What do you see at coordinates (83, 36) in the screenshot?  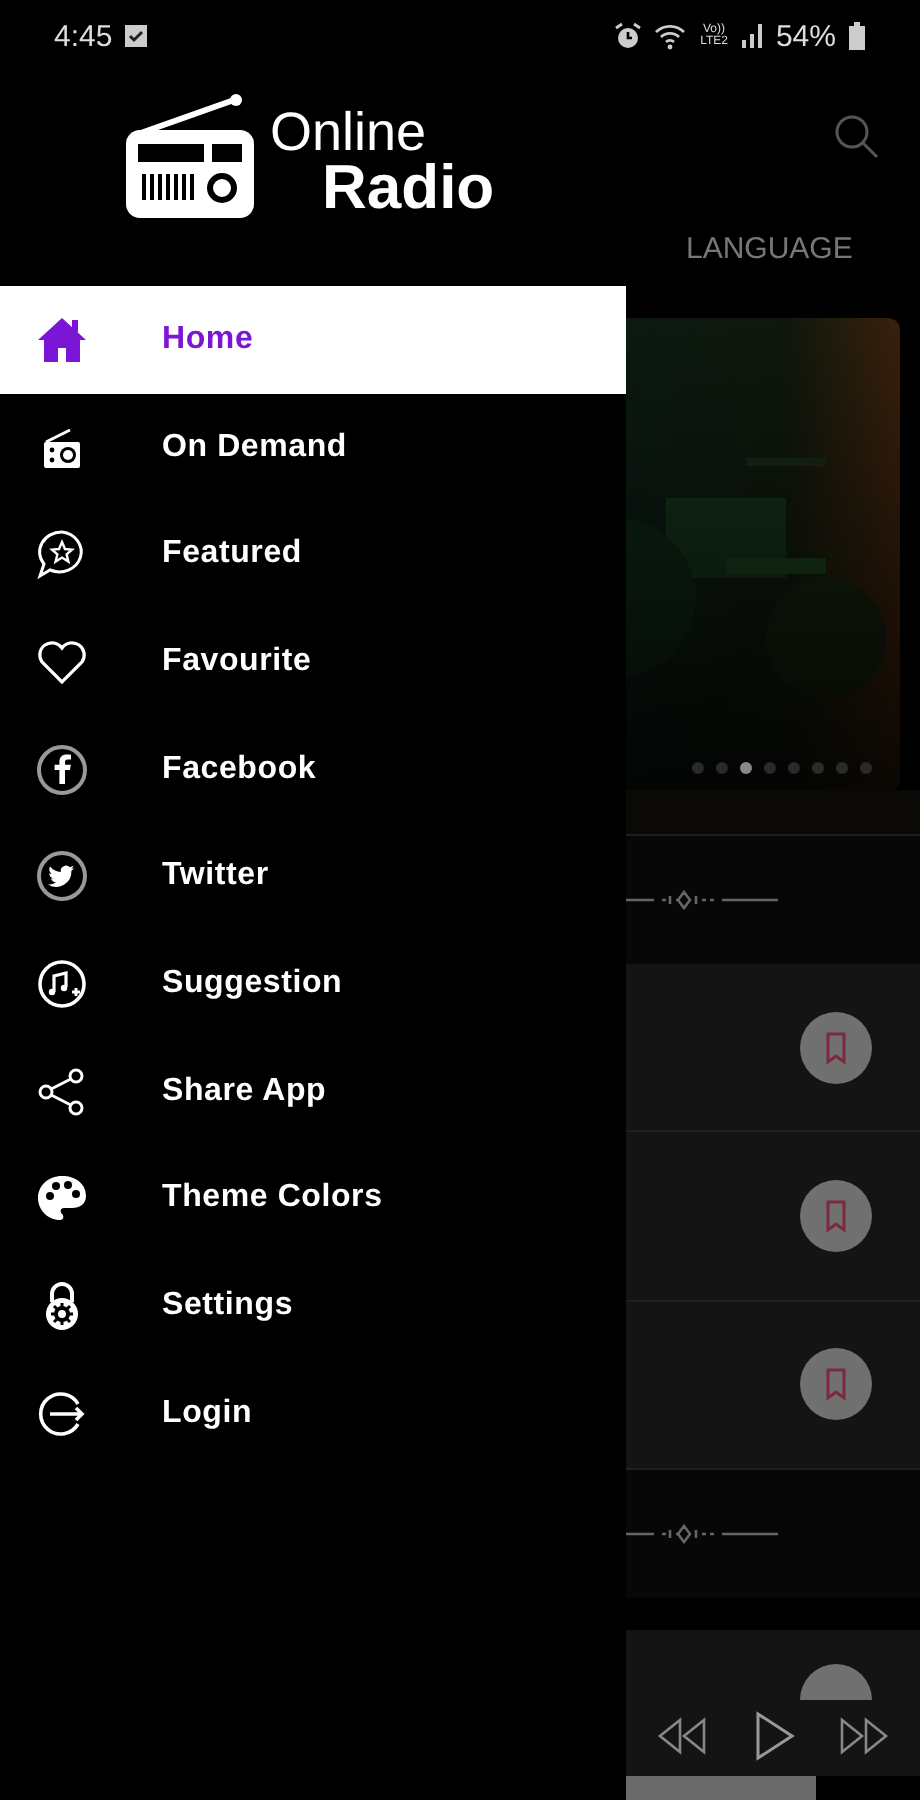 I see `status-time: 4:45` at bounding box center [83, 36].